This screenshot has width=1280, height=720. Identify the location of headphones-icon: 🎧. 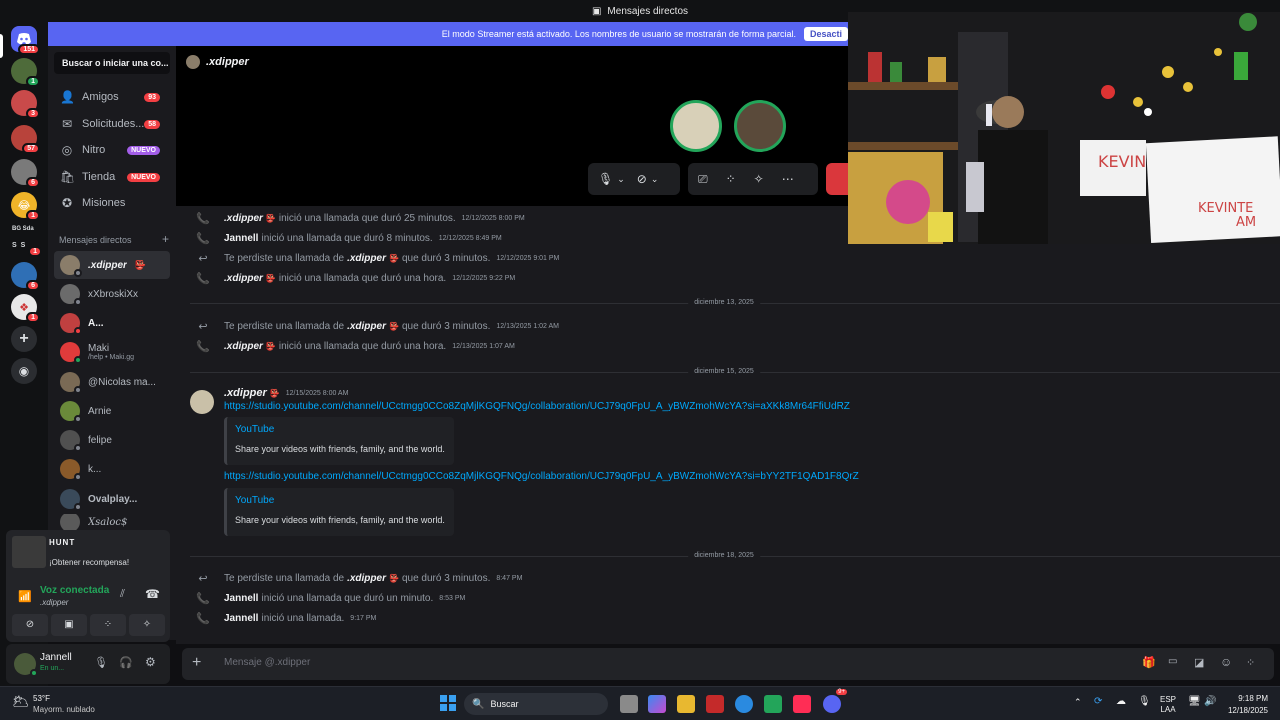
(126, 662).